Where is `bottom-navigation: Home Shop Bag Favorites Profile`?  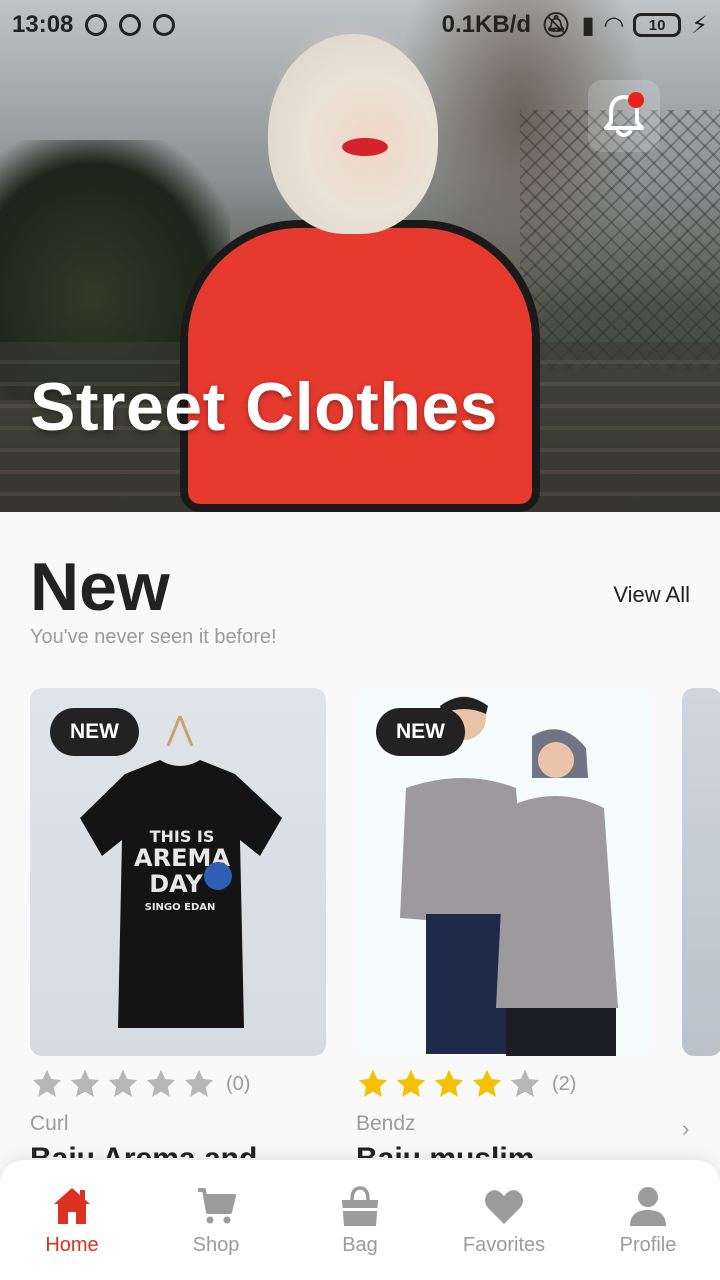 bottom-navigation: Home Shop Bag Favorites Profile is located at coordinates (360, 1220).